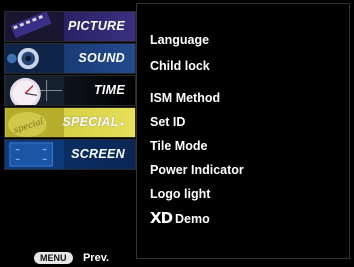 The image size is (354, 267). What do you see at coordinates (167, 122) in the screenshot?
I see `menu-item-set-id: Set ID` at bounding box center [167, 122].